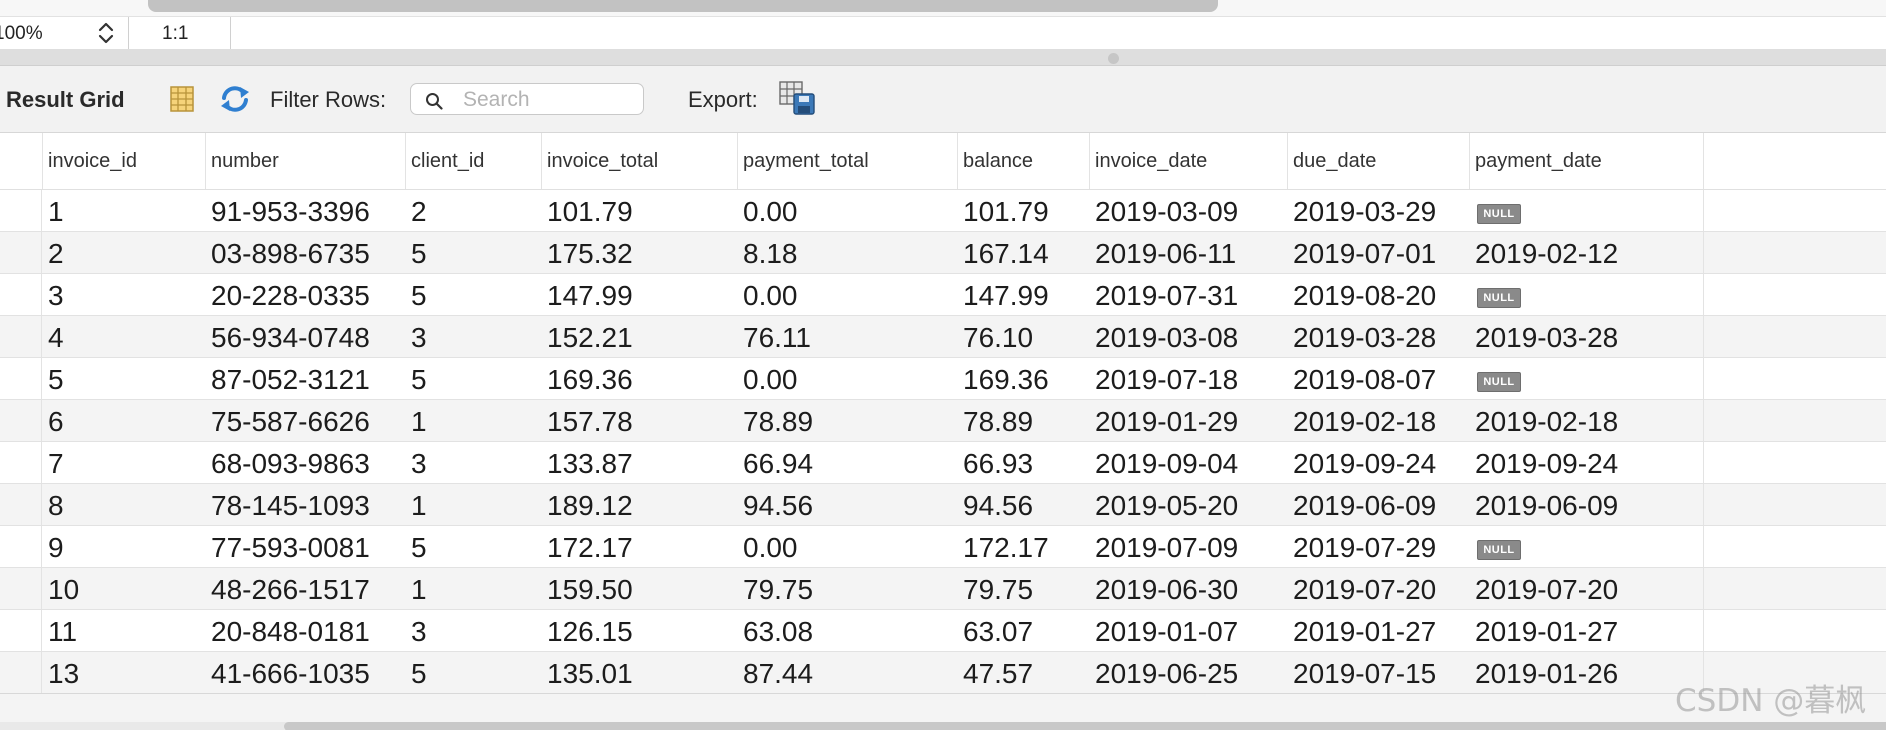 The height and width of the screenshot is (730, 1886). I want to click on table-cell: 11, so click(123, 630).